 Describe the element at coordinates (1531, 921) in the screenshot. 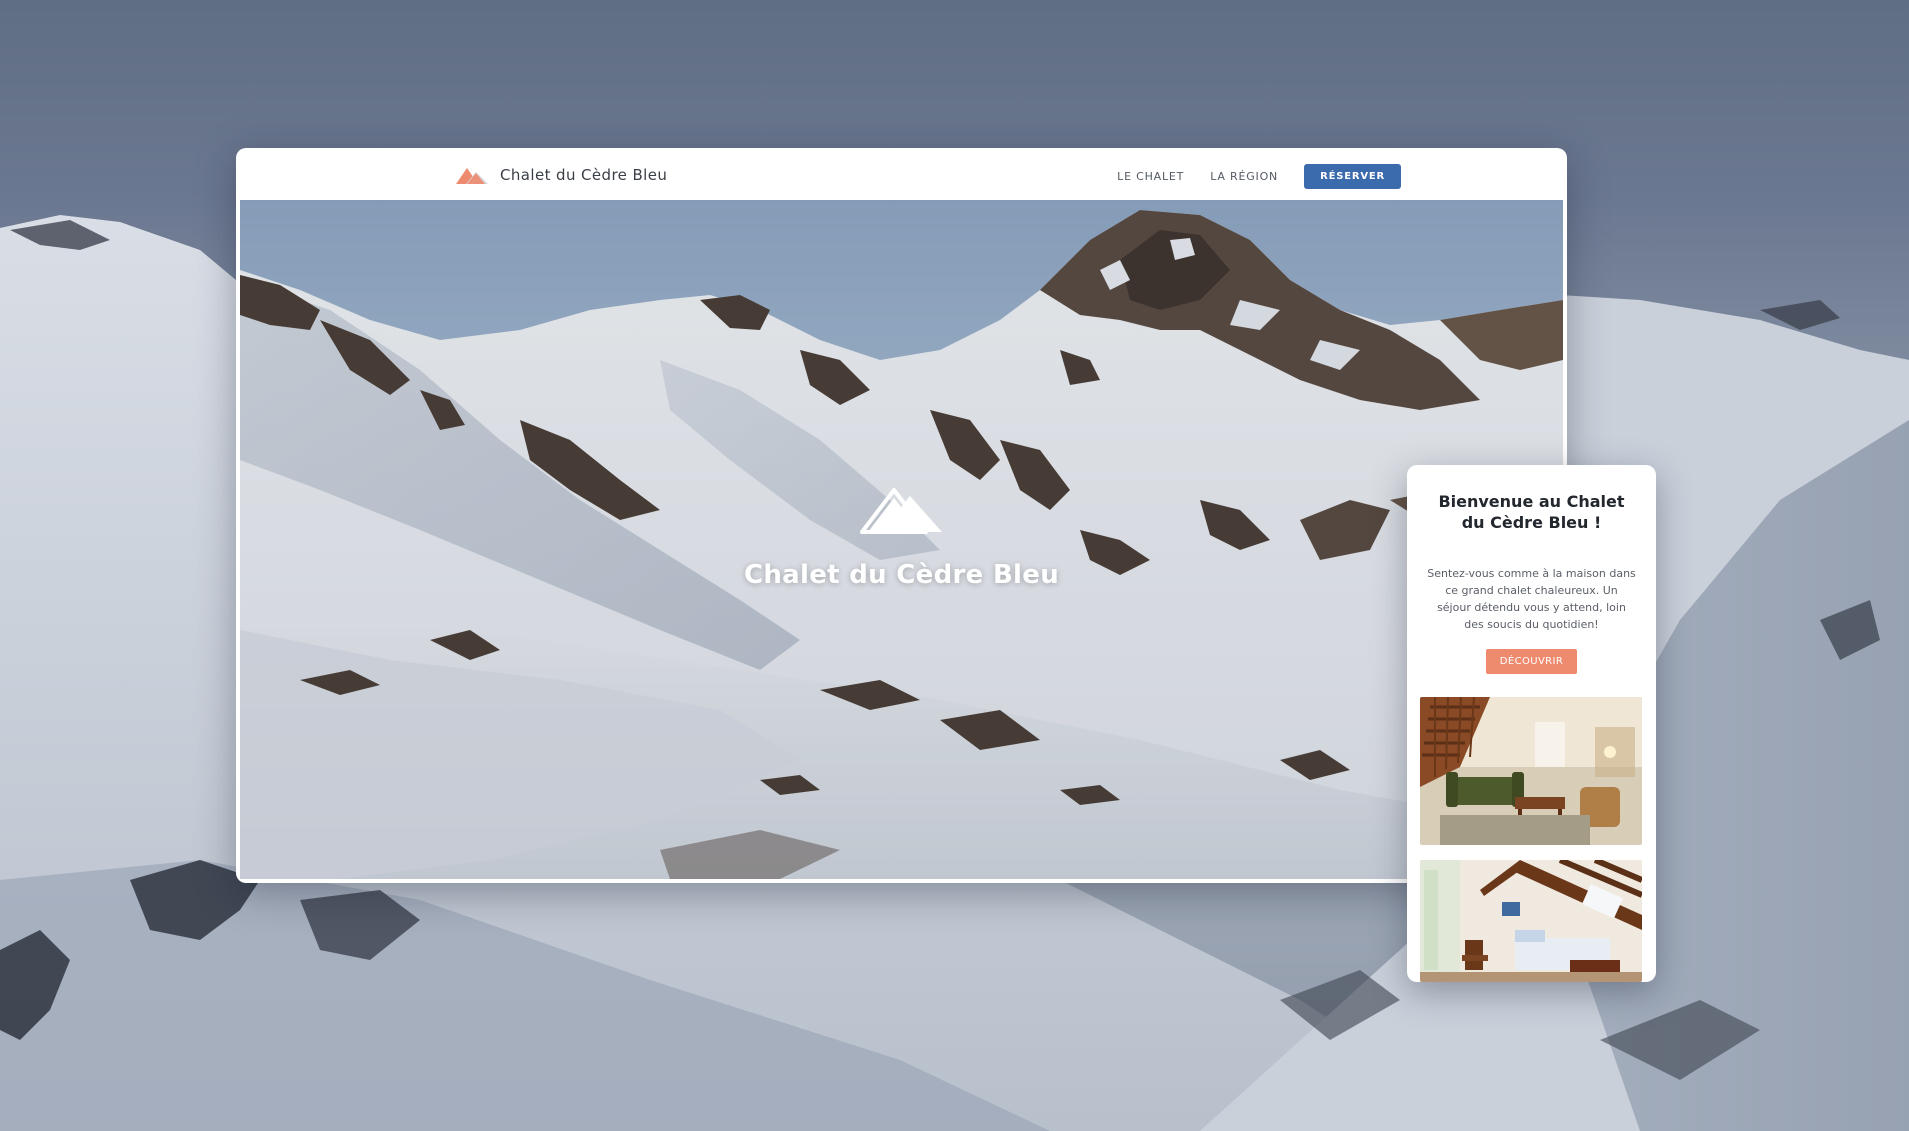

I see `bedroom-photo` at that location.